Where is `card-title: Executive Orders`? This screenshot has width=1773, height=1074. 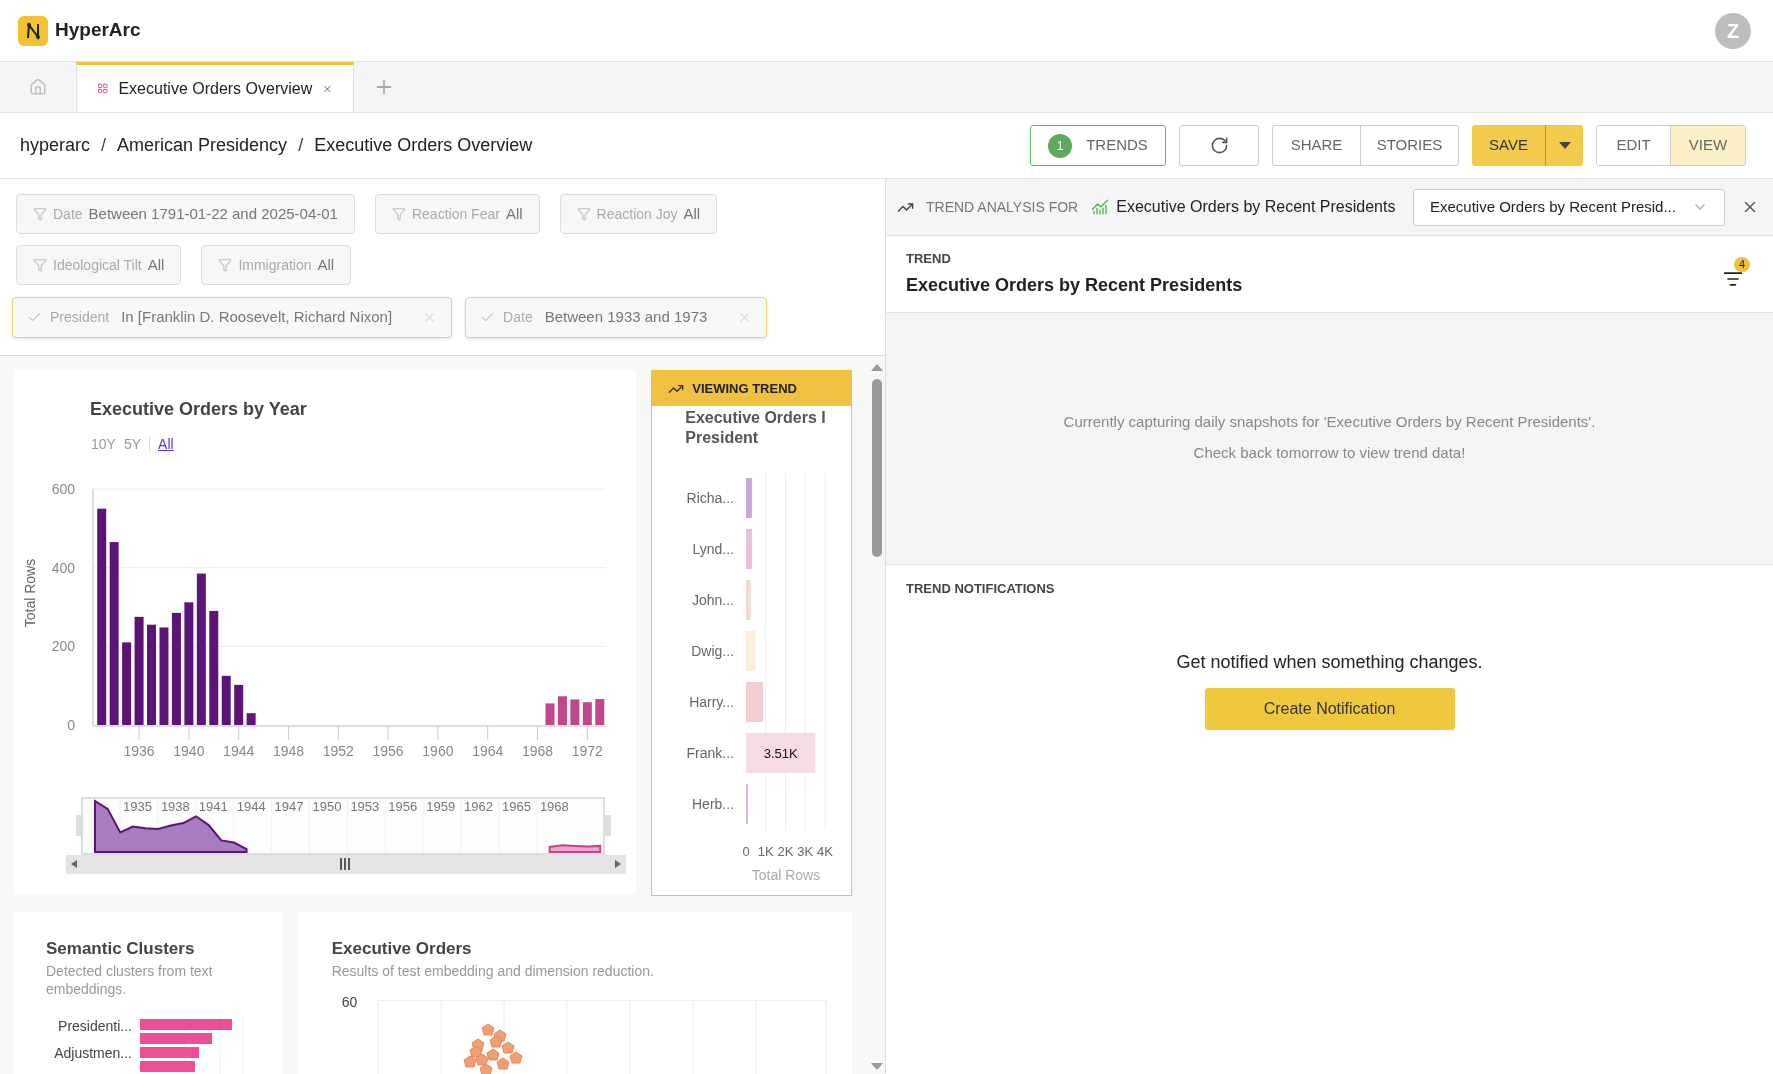 card-title: Executive Orders is located at coordinates (402, 949).